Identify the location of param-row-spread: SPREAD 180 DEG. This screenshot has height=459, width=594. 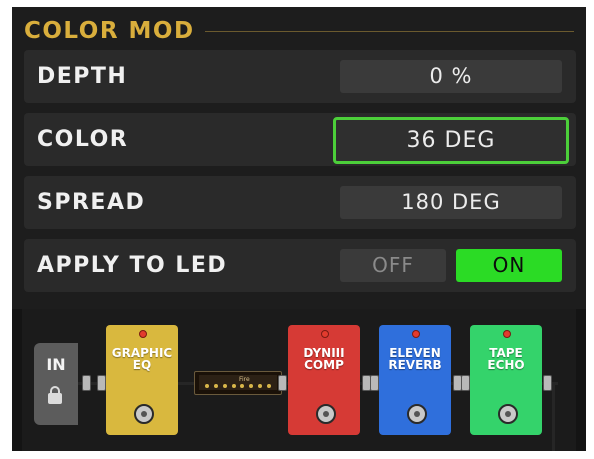
(300, 202).